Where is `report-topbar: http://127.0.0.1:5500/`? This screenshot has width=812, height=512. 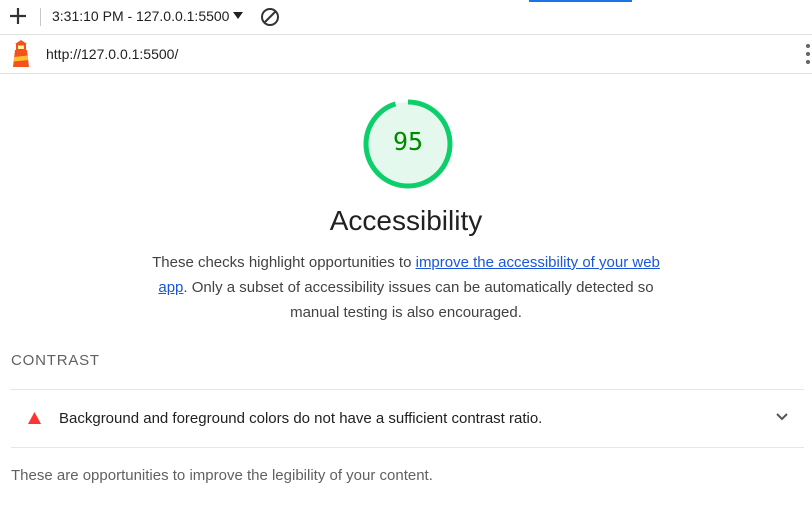 report-topbar: http://127.0.0.1:5500/ is located at coordinates (406, 54).